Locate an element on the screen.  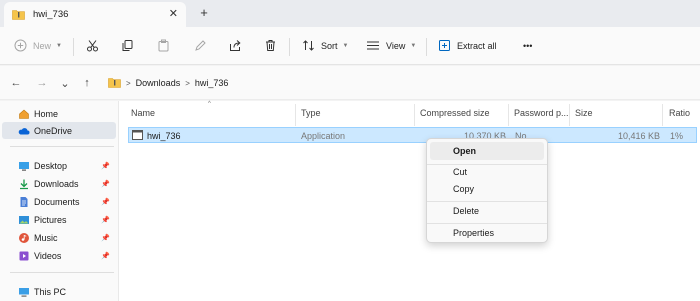
sidebar-item-desktop: Desktop 📌 is located at coordinates (59, 165).